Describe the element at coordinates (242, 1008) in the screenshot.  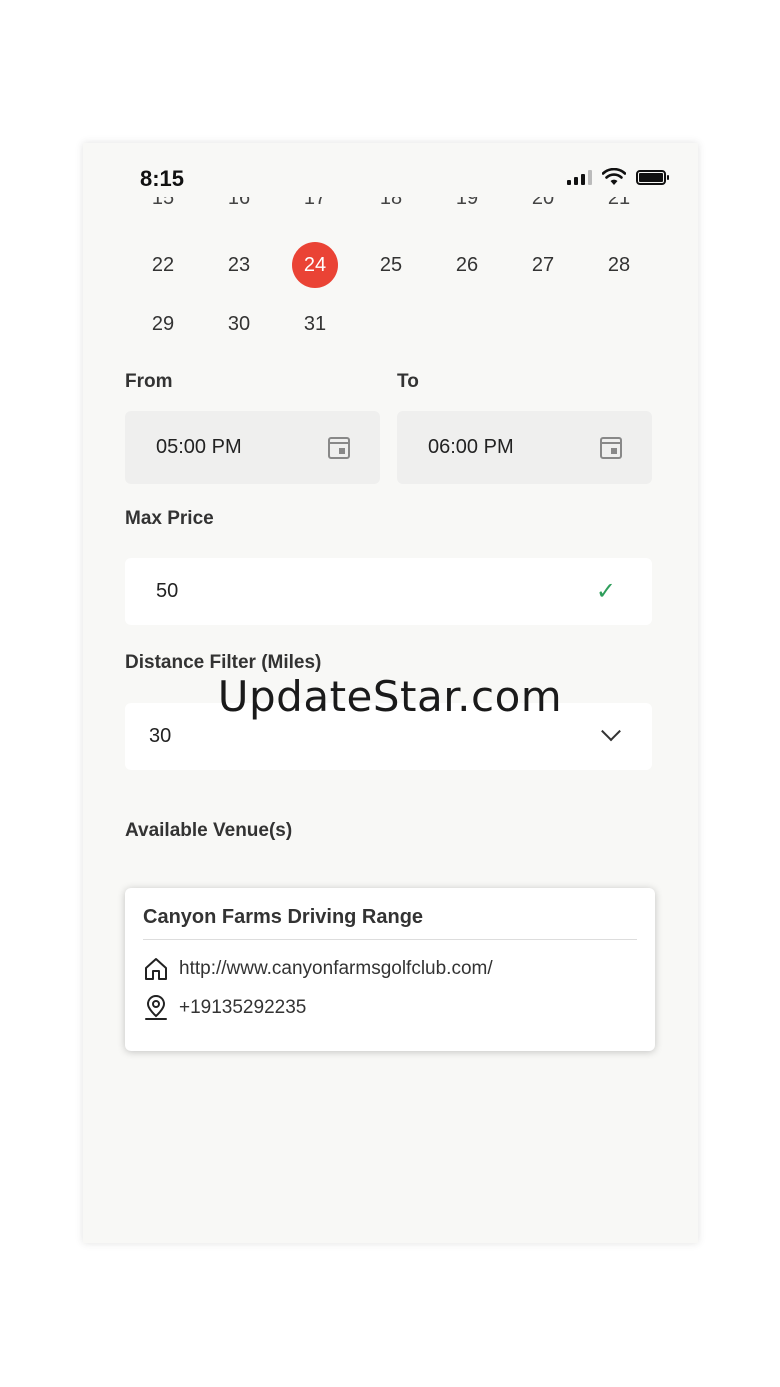
I see `venue-phone: +19135292235` at that location.